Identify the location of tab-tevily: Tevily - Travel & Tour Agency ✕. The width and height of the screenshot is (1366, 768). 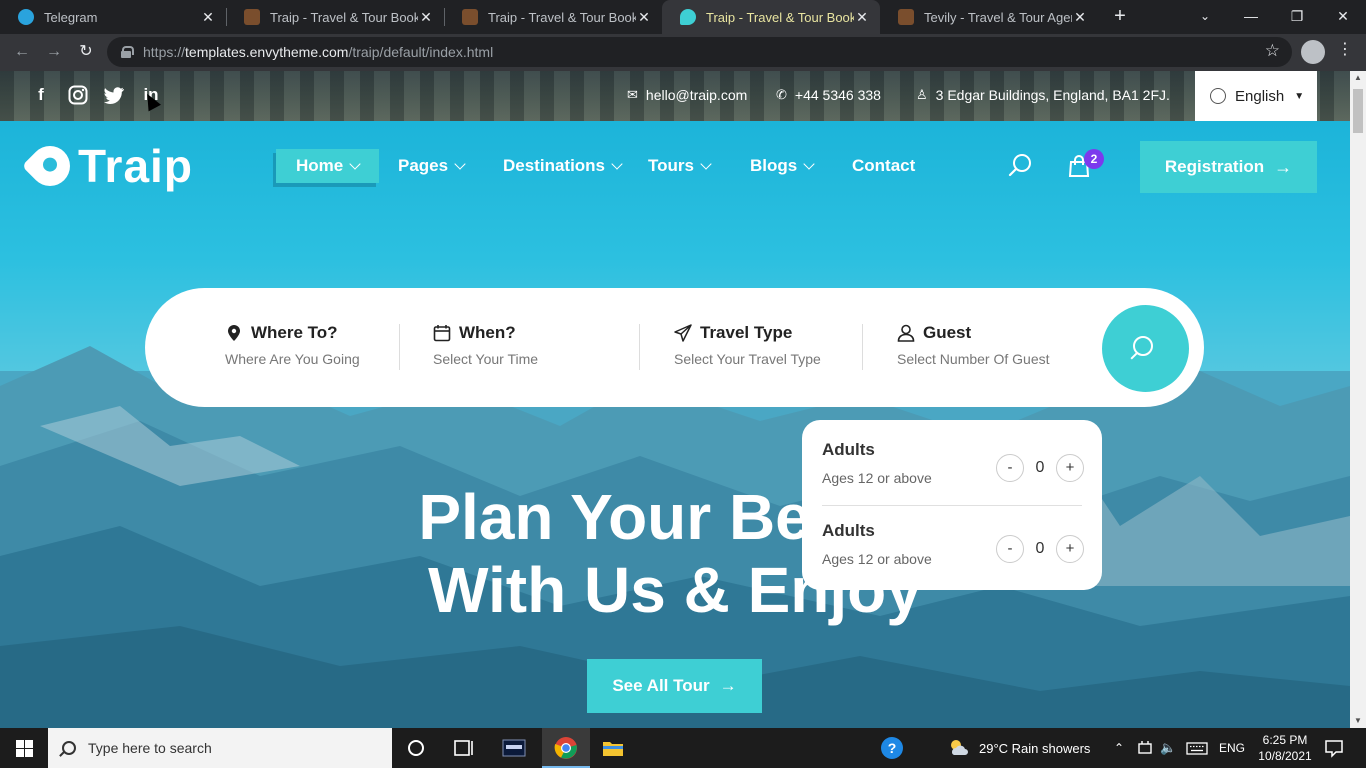
(989, 17).